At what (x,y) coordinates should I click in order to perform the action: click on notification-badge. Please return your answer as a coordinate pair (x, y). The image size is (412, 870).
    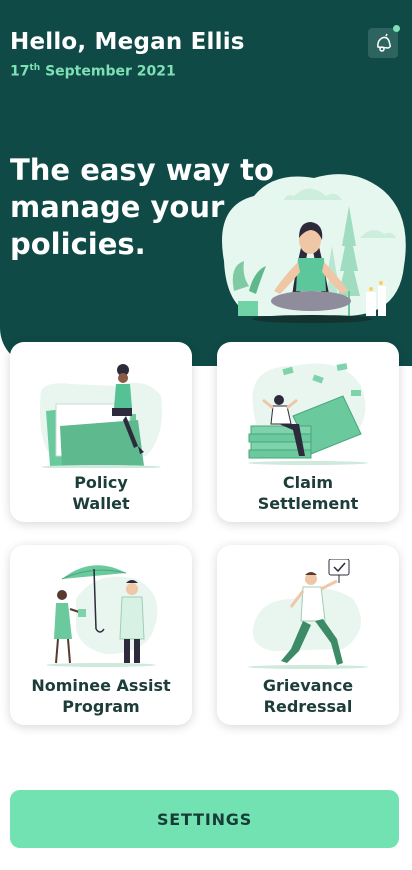
    Looking at the image, I should click on (396, 28).